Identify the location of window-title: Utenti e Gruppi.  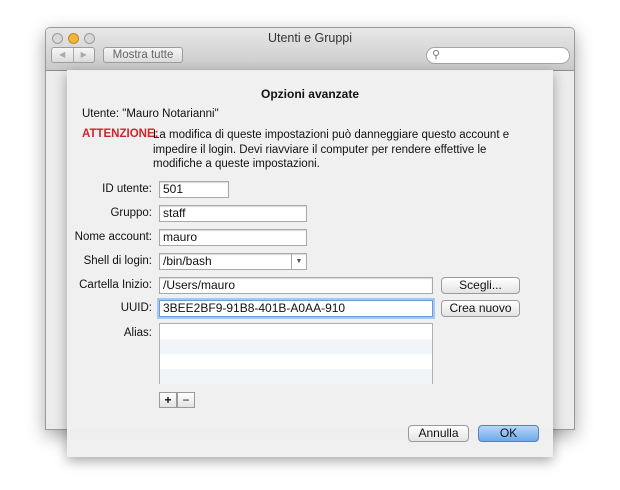
(310, 38).